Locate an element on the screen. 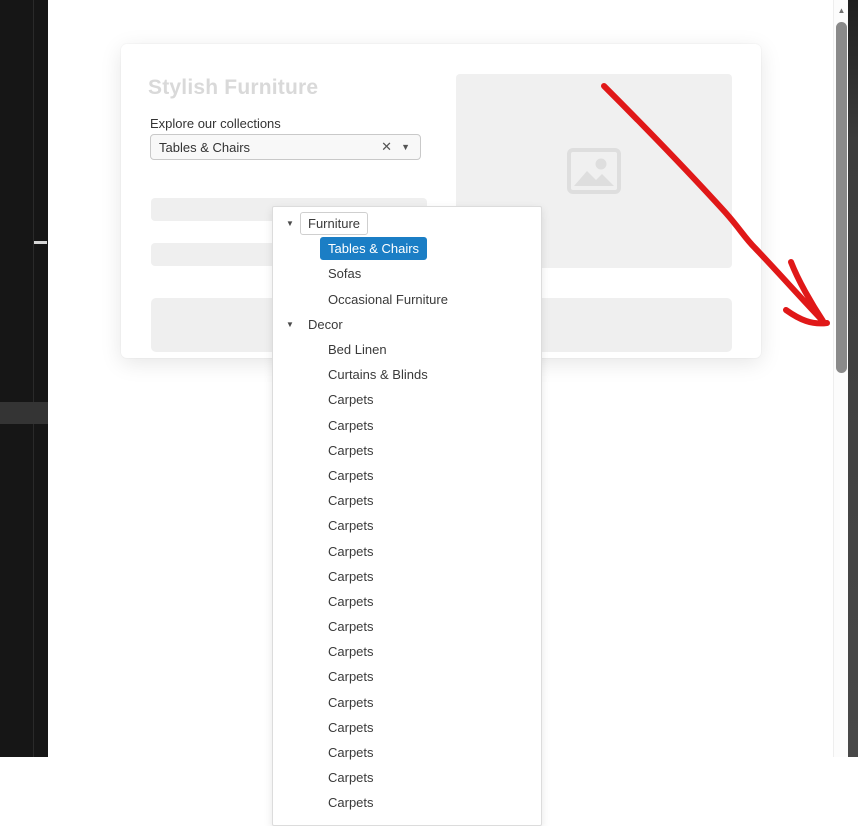  app-sidebar is located at coordinates (24, 378).